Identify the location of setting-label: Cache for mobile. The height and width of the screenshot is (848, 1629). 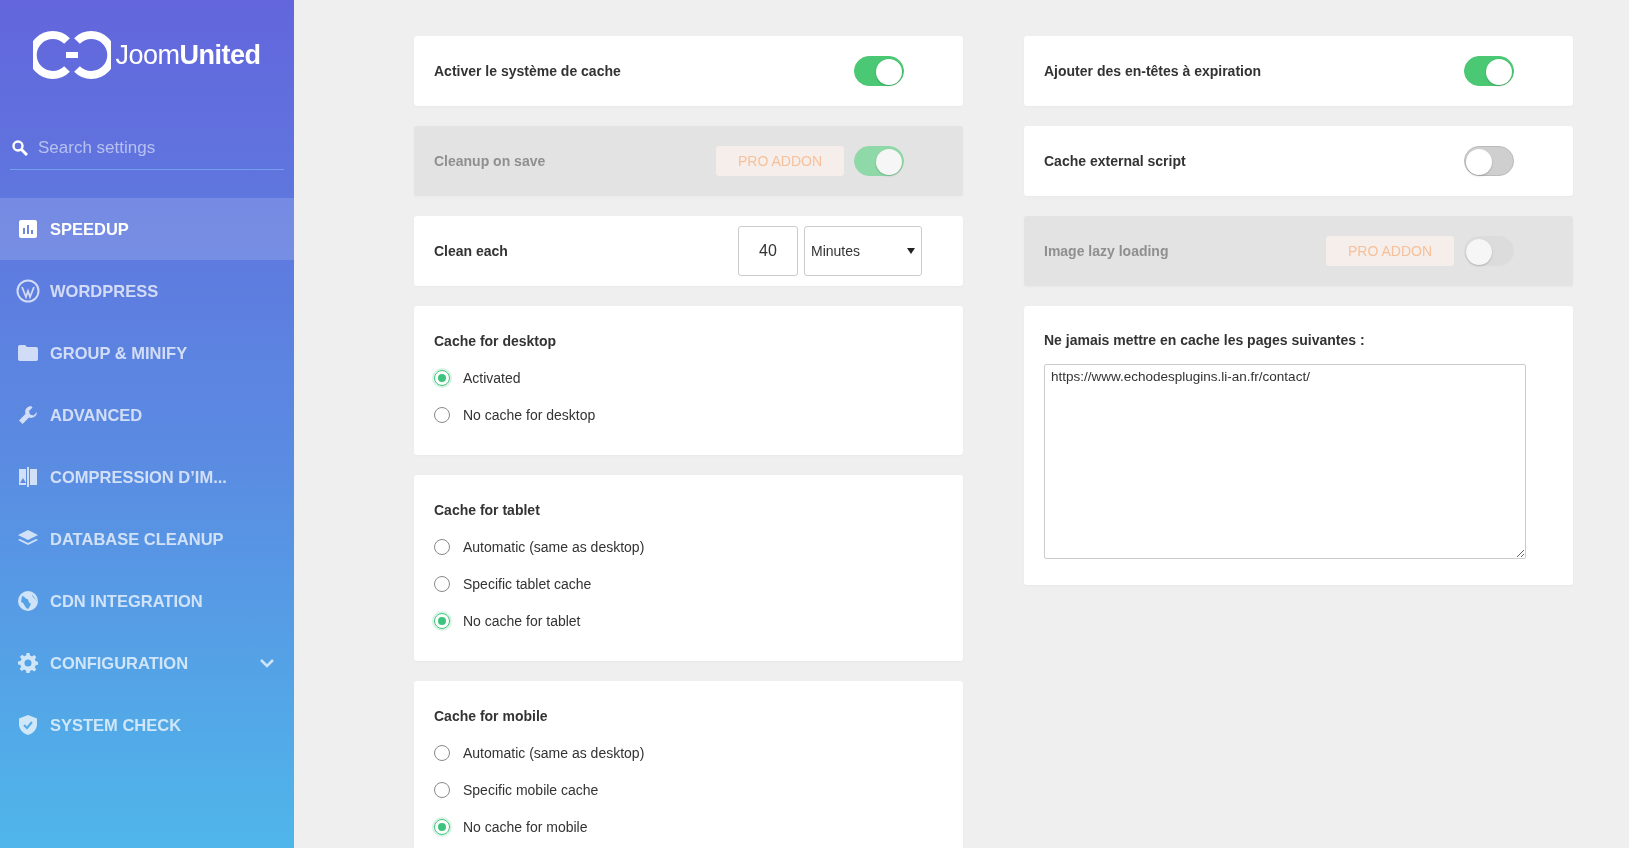
(491, 716).